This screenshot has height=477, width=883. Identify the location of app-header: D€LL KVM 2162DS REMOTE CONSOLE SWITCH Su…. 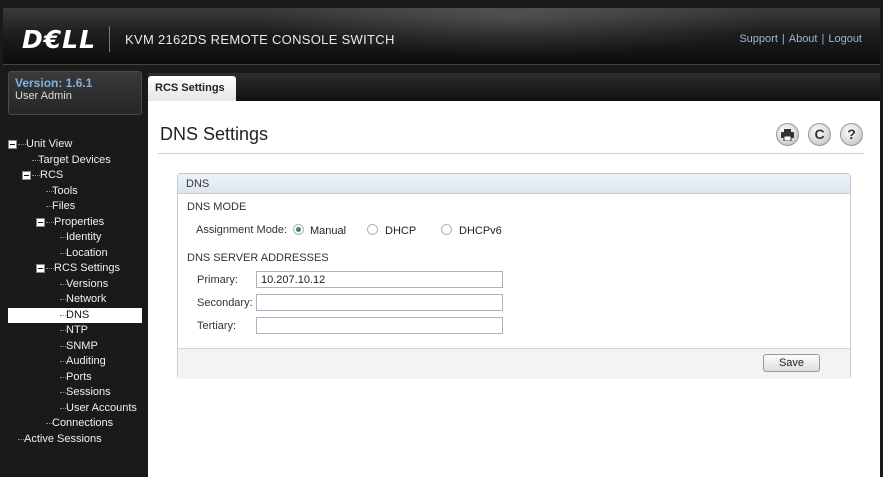
(441, 36).